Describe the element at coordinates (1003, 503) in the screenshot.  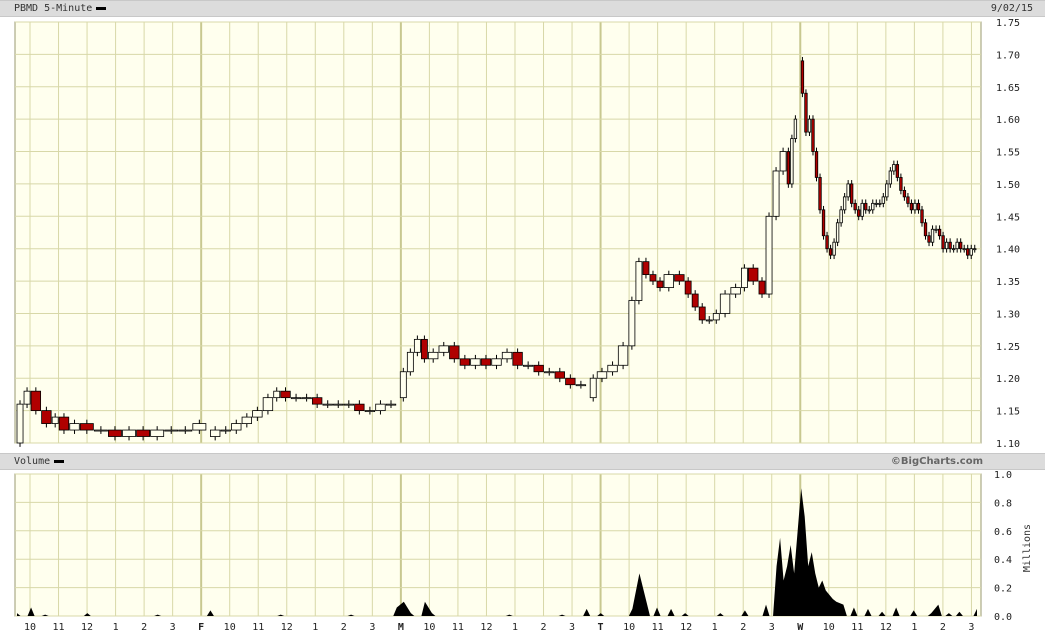
I see `volume-y-tick-label: 0.8` at that location.